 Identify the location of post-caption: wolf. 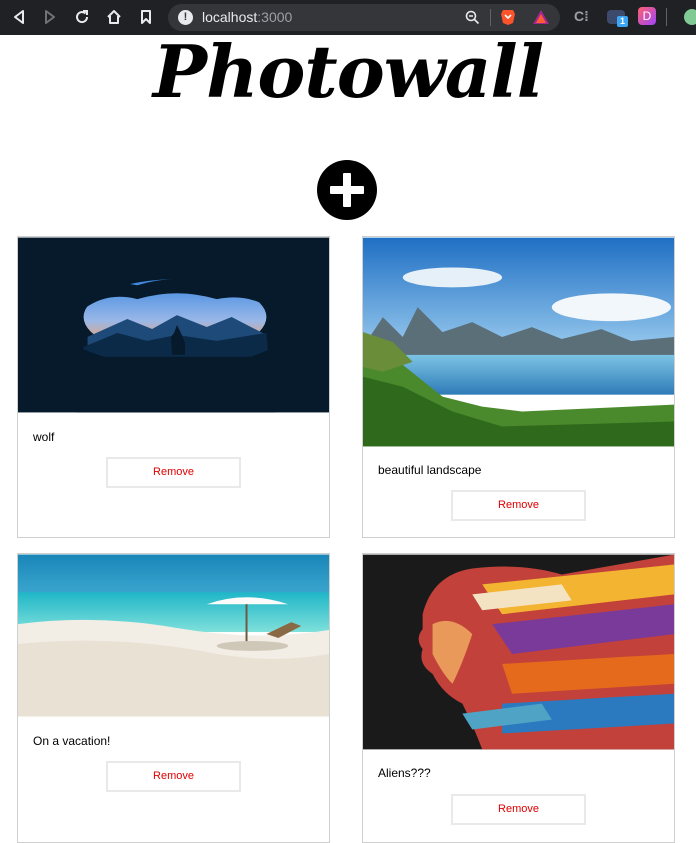
(44, 437).